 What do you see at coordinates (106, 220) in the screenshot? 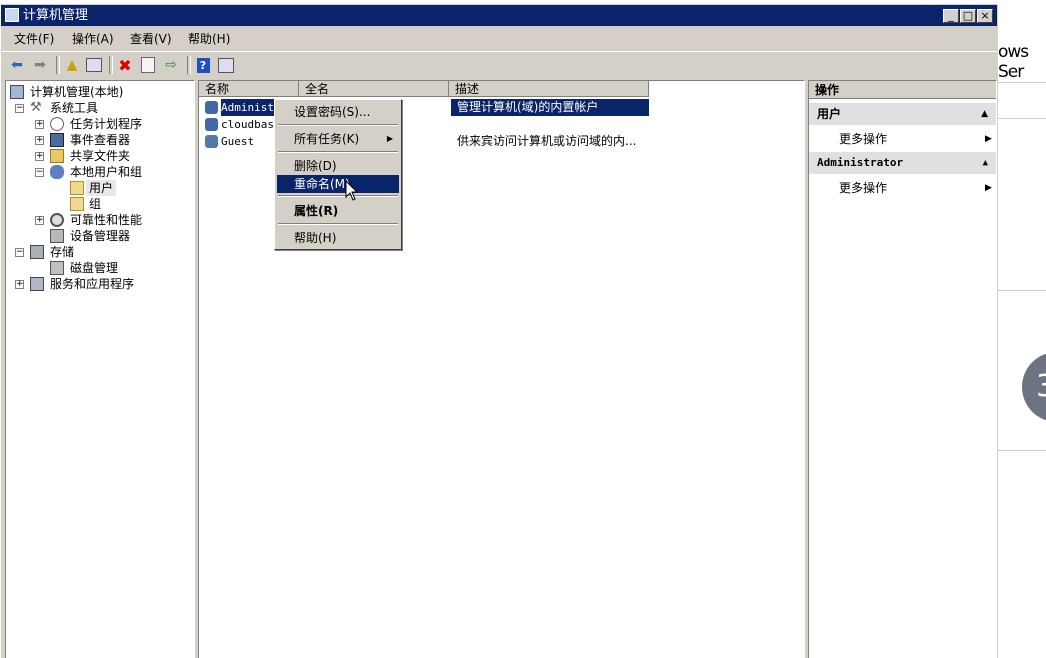
I see `tree-label: 可靠性和性能` at bounding box center [106, 220].